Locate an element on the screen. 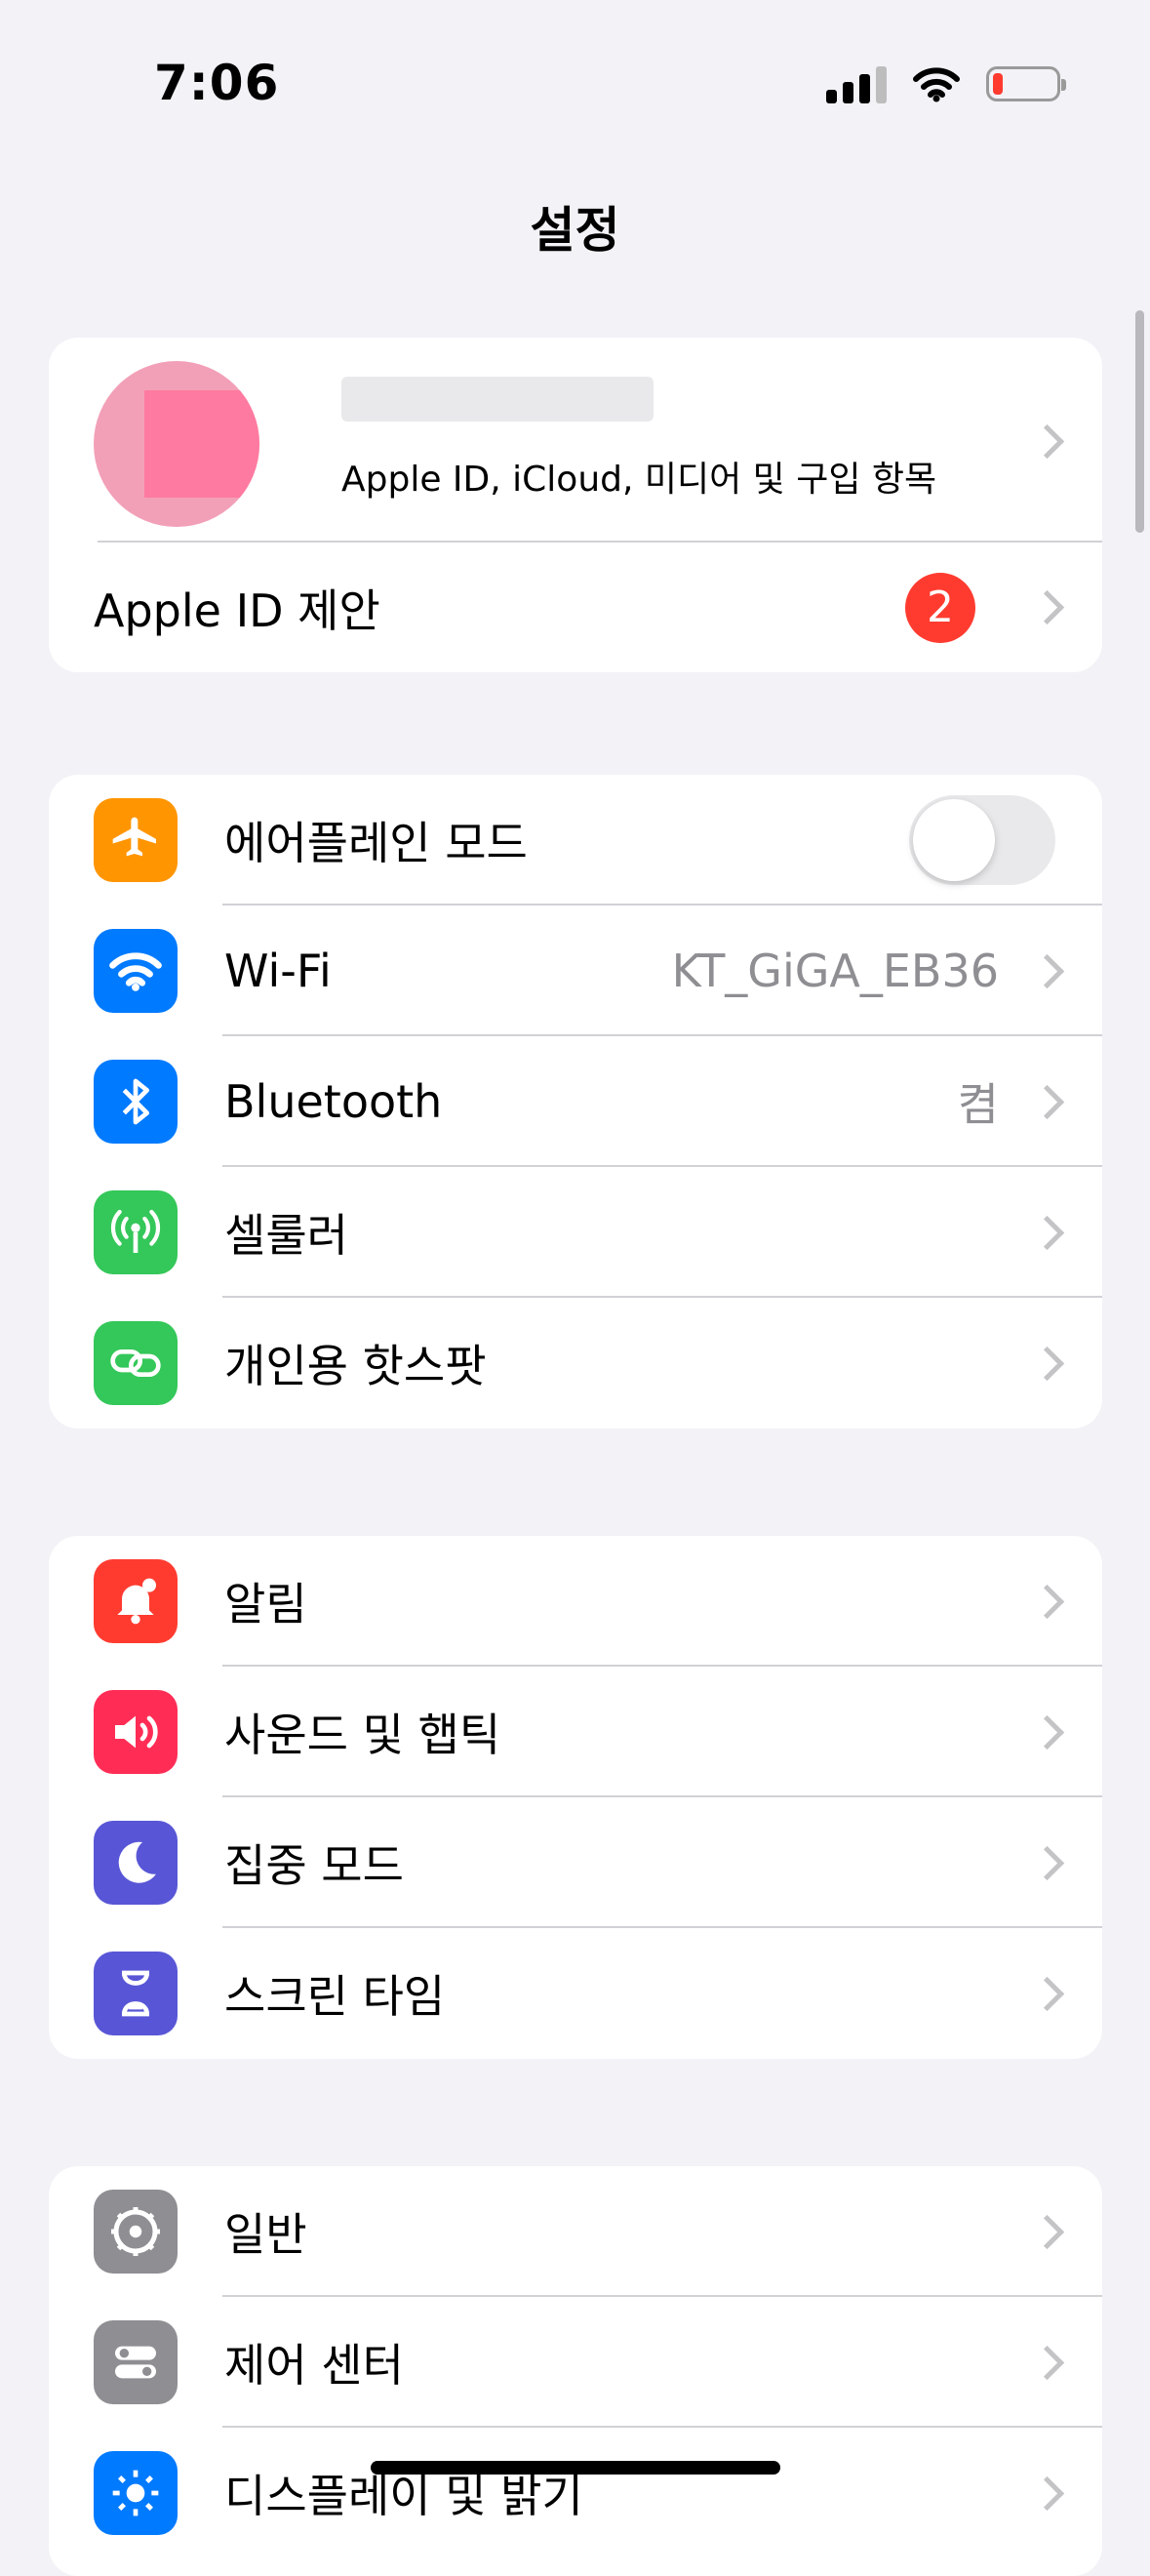  sun-icon is located at coordinates (136, 2493).